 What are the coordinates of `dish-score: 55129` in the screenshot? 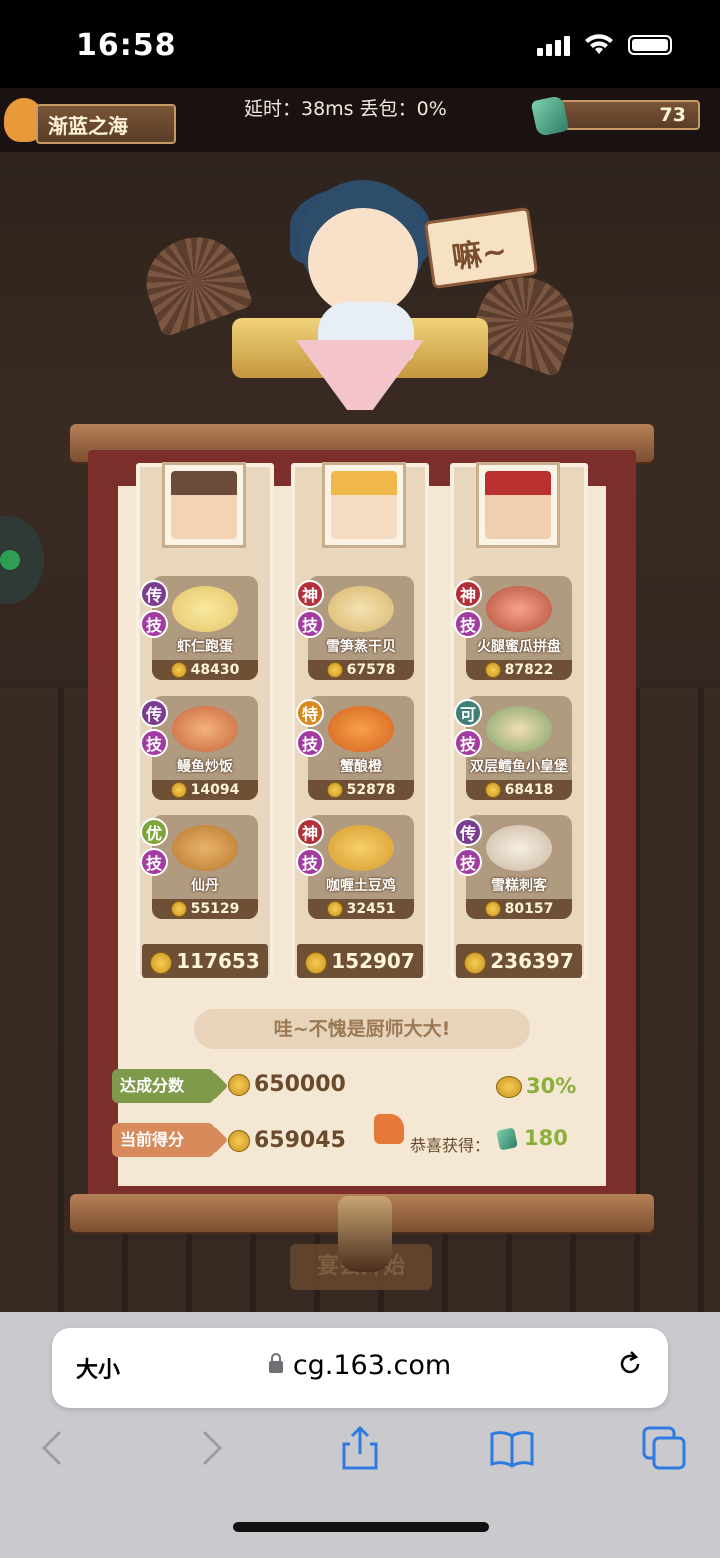 It's located at (205, 909).